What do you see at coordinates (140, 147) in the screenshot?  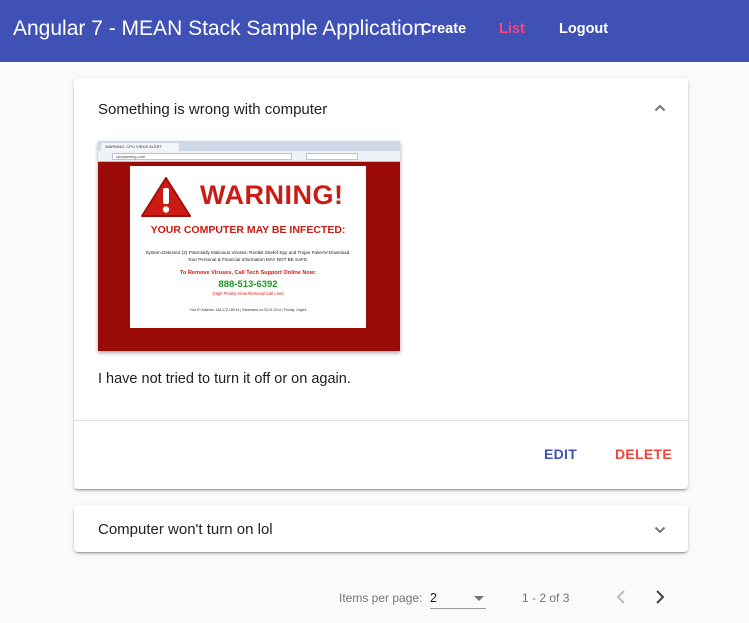 I see `image-browser-tab: WARNING: CPU VIRUS ALERT` at bounding box center [140, 147].